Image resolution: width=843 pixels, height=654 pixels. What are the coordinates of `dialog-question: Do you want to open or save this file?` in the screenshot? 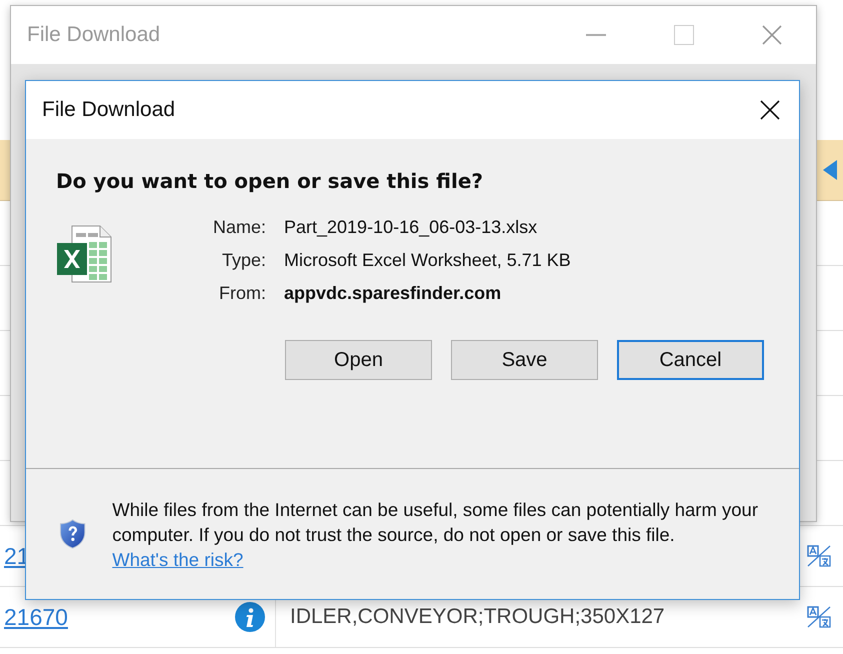 It's located at (270, 181).